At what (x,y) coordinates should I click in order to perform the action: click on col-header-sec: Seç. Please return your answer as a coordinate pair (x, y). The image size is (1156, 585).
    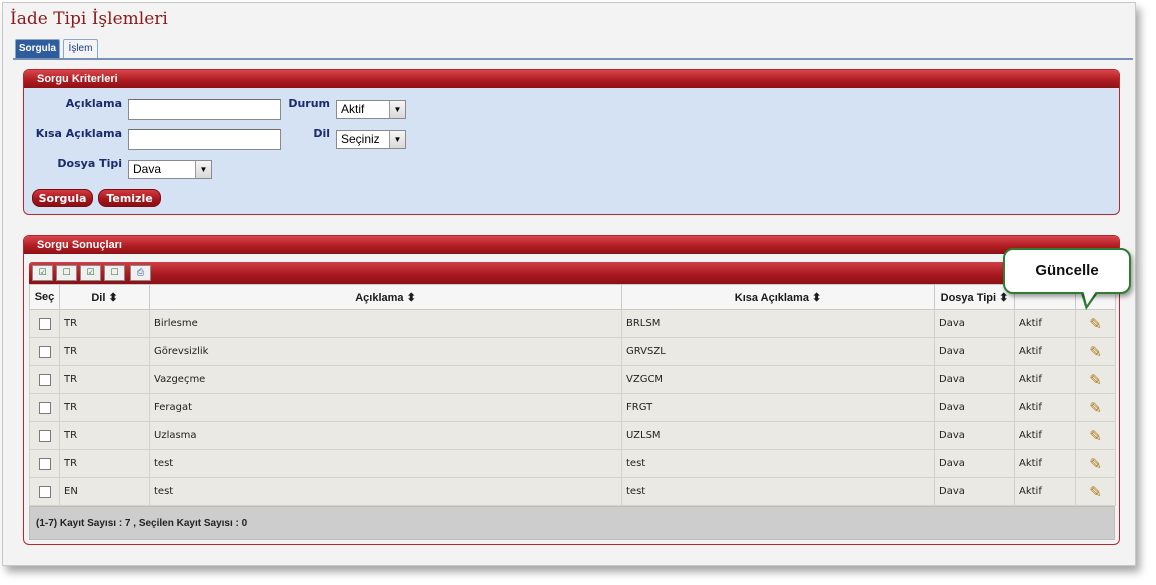
    Looking at the image, I should click on (44, 297).